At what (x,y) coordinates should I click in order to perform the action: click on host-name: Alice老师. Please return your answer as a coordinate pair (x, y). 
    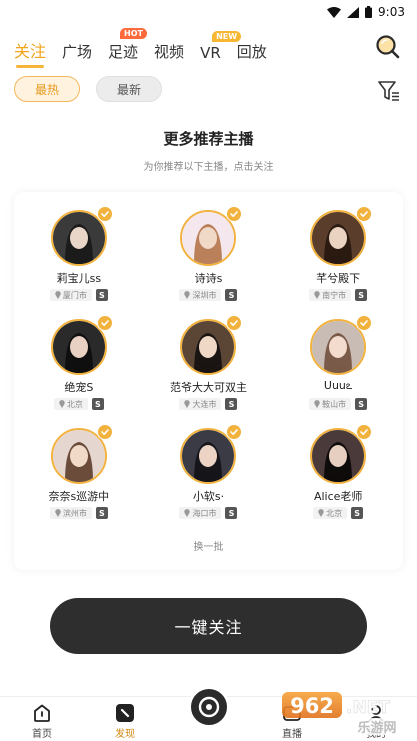
    Looking at the image, I should click on (338, 496).